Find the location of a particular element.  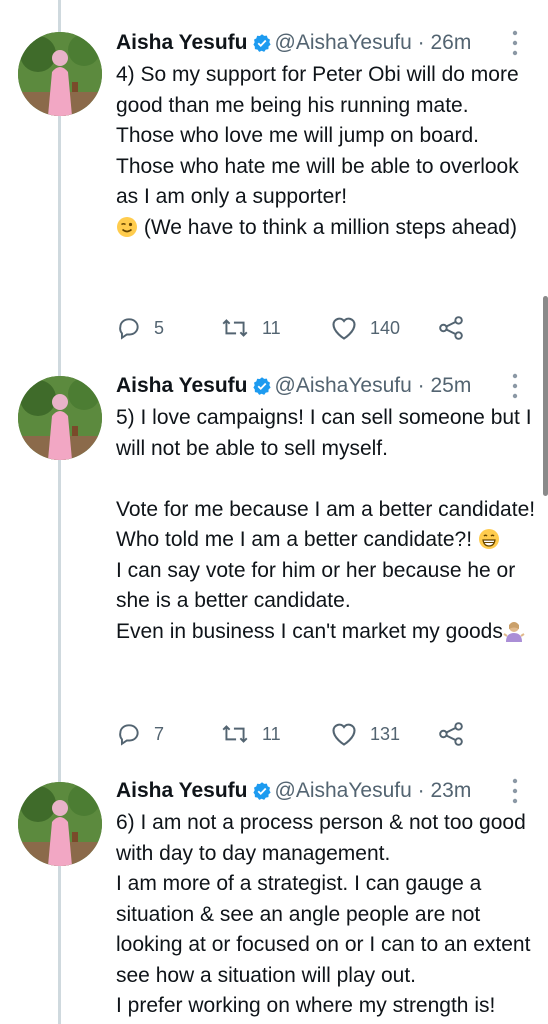

tweet-text-part: (We have to think a million steps ahead) is located at coordinates (327, 227).